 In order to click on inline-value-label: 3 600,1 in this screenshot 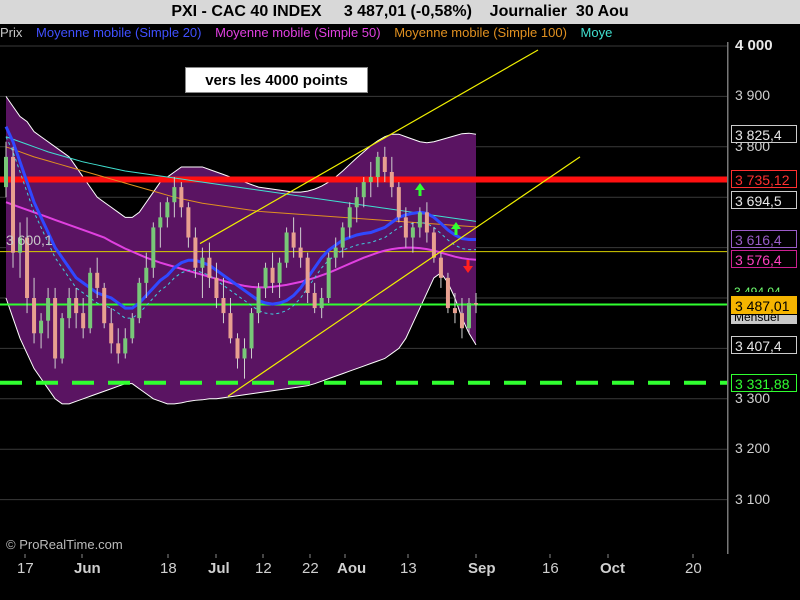, I will do `click(29, 240)`.